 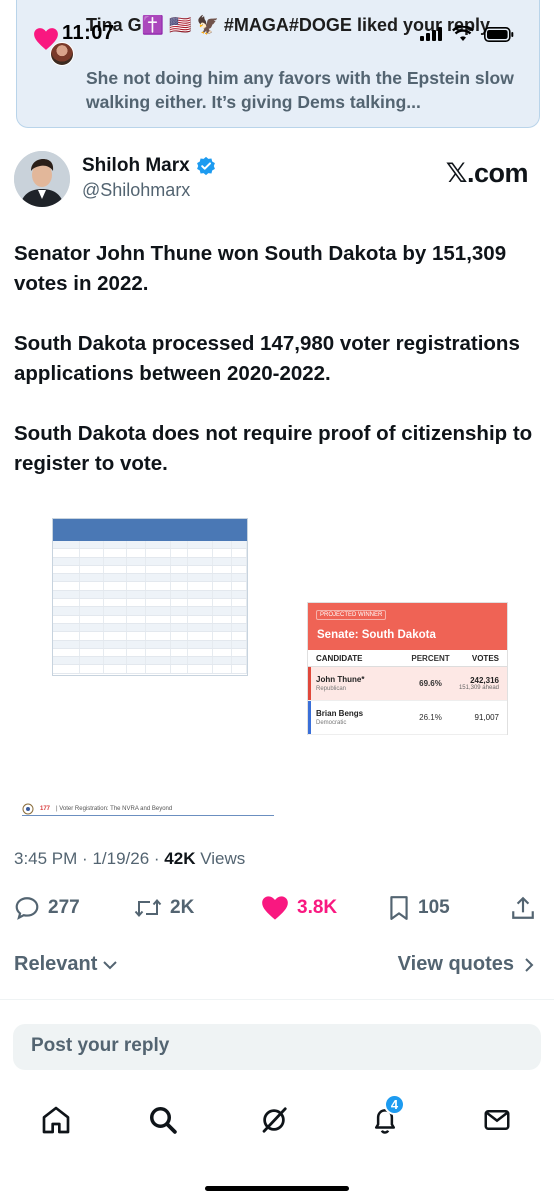 What do you see at coordinates (27, 908) in the screenshot?
I see `reply-icon` at bounding box center [27, 908].